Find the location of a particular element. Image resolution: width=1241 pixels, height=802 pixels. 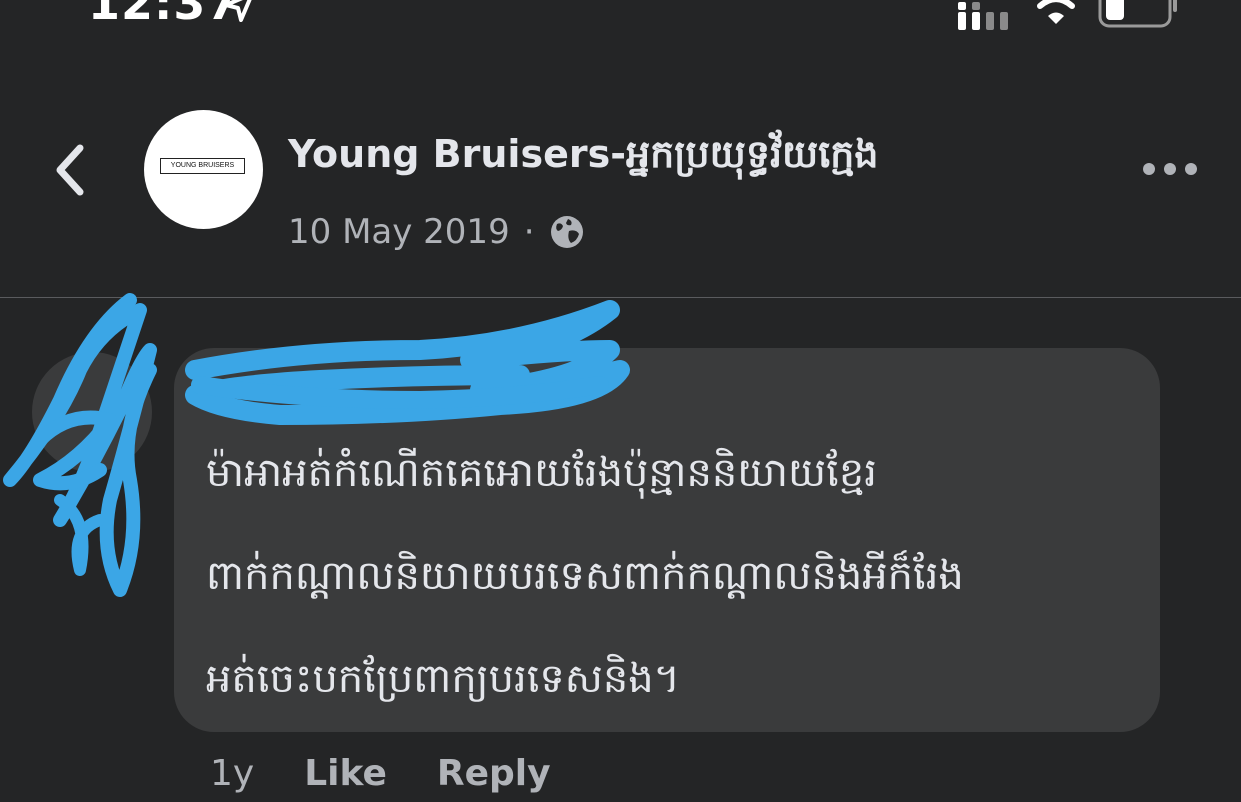

location-arrow-icon is located at coordinates (238, 11).